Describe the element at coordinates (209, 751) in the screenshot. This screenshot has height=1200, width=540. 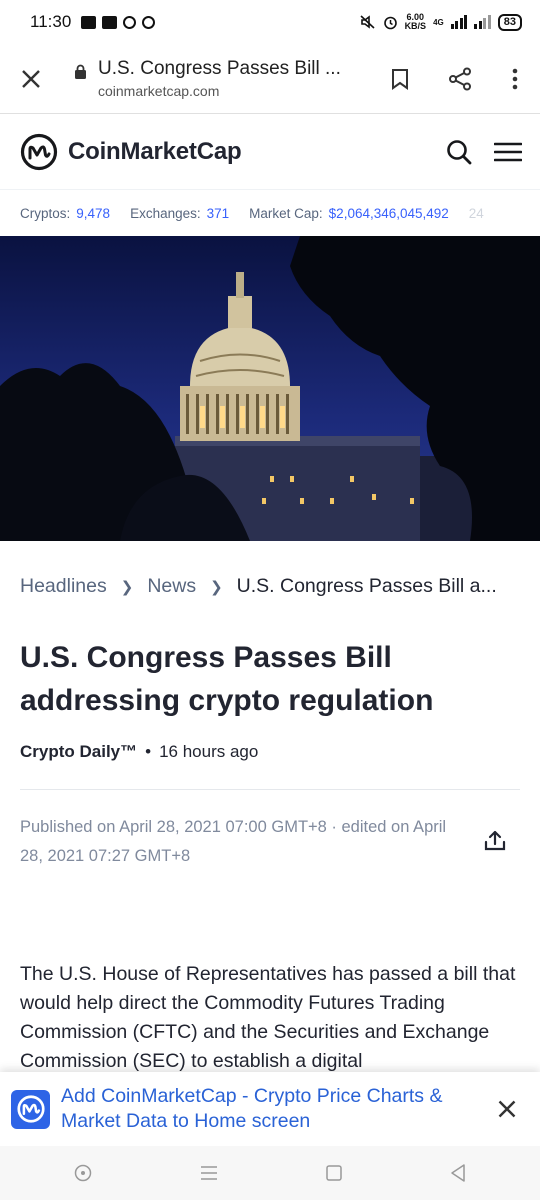
I see `article-time-ago: 16 hours ago` at that location.